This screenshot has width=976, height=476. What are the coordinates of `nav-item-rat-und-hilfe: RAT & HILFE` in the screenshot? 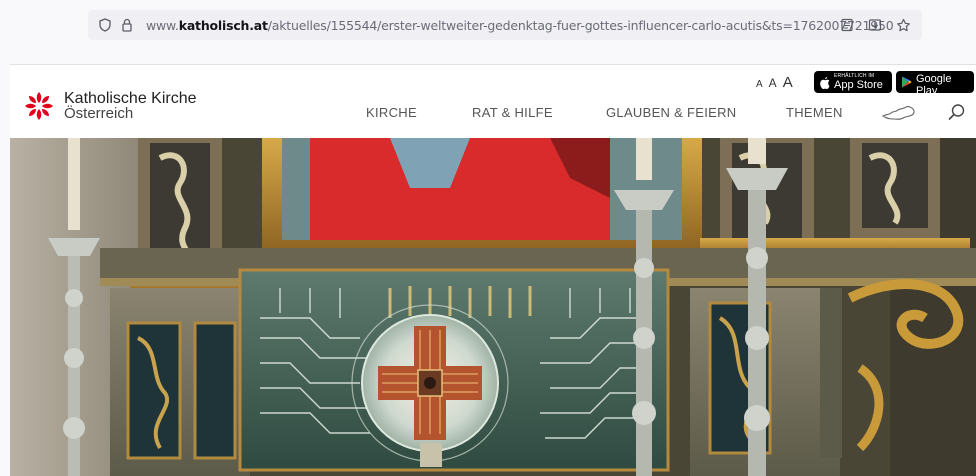 It's located at (512, 112).